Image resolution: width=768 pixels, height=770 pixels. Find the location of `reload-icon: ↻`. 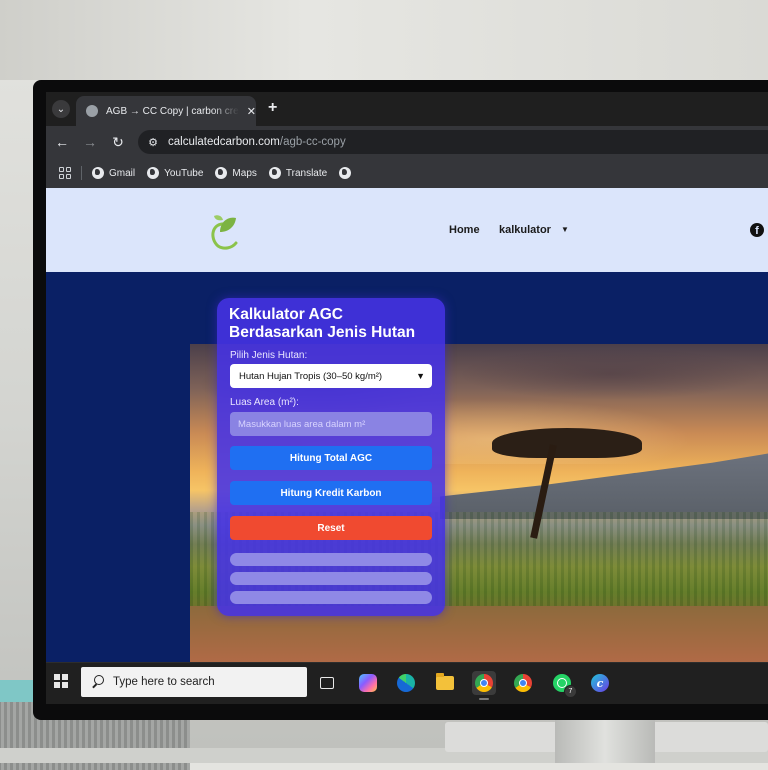

reload-icon: ↻ is located at coordinates (118, 142).